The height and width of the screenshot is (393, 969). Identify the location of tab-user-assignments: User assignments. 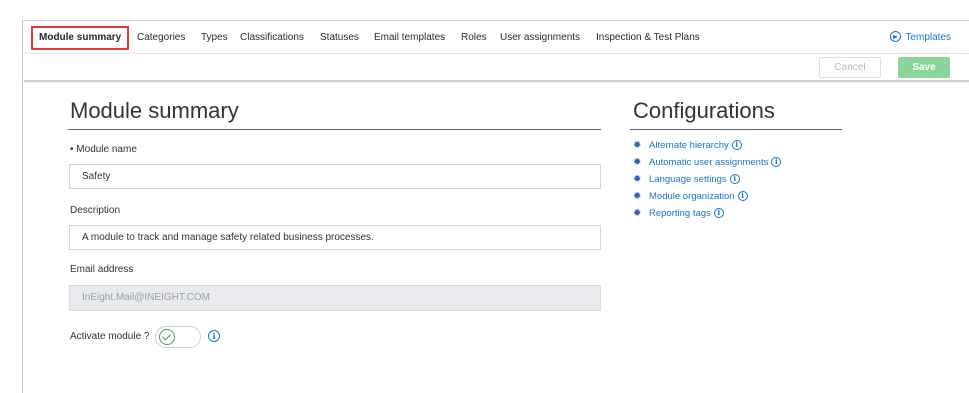
(540, 38).